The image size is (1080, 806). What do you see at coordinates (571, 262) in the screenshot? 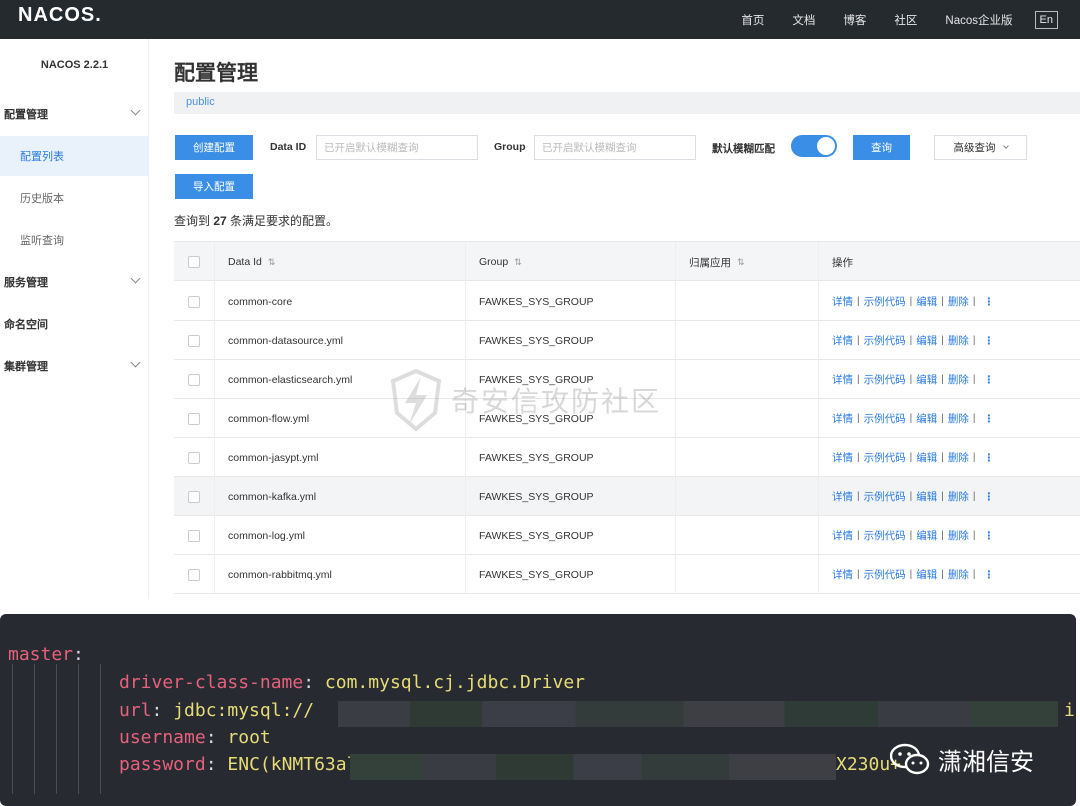
I see `header-group: Group ⇅` at bounding box center [571, 262].